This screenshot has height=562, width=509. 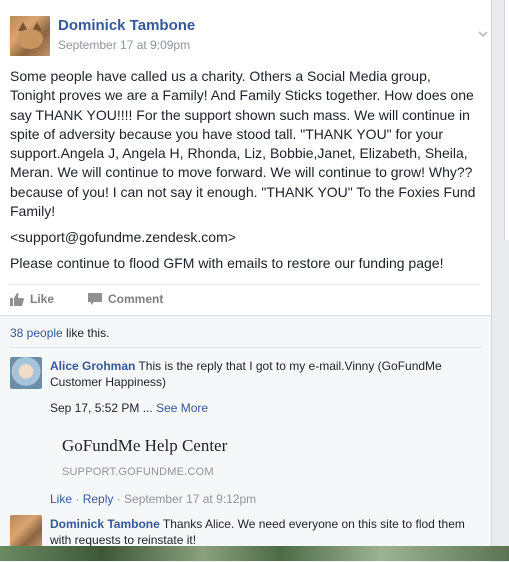 I want to click on likes-summary: 38 people like this., so click(x=59, y=333).